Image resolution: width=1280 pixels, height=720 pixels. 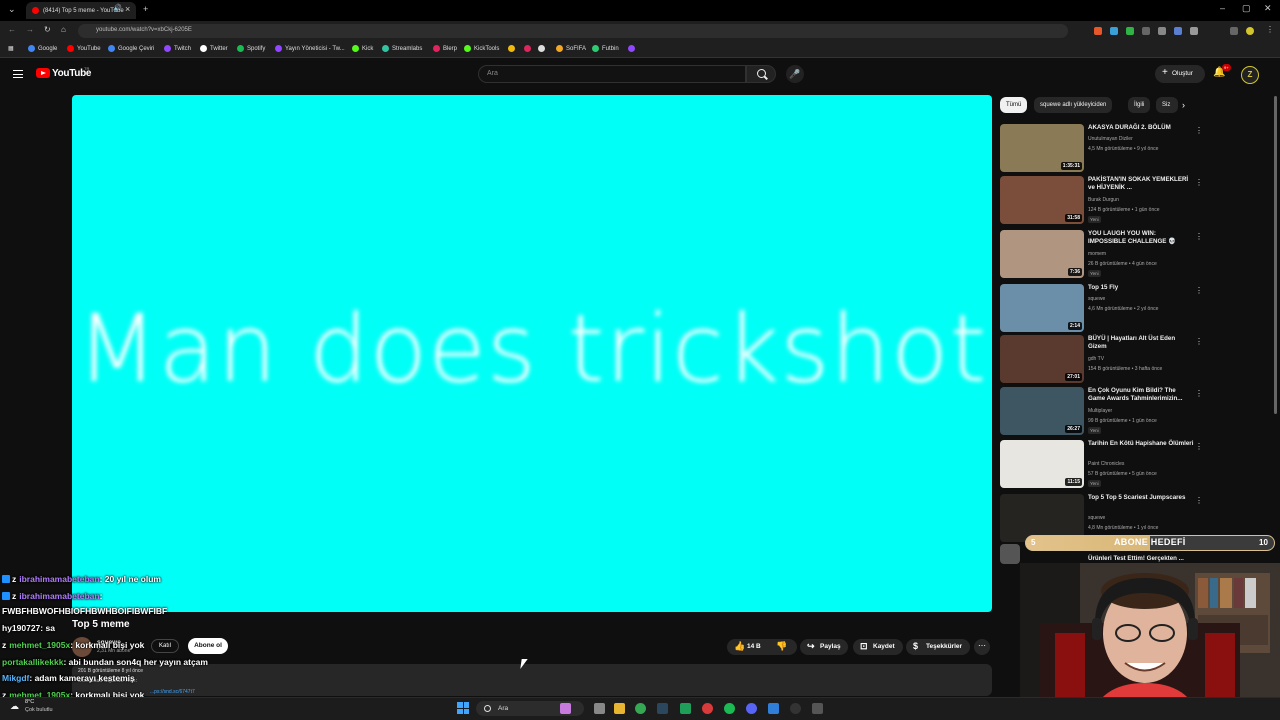 What do you see at coordinates (1270, 29) in the screenshot?
I see `menu-kebab-icon: ⋮` at bounding box center [1270, 29].